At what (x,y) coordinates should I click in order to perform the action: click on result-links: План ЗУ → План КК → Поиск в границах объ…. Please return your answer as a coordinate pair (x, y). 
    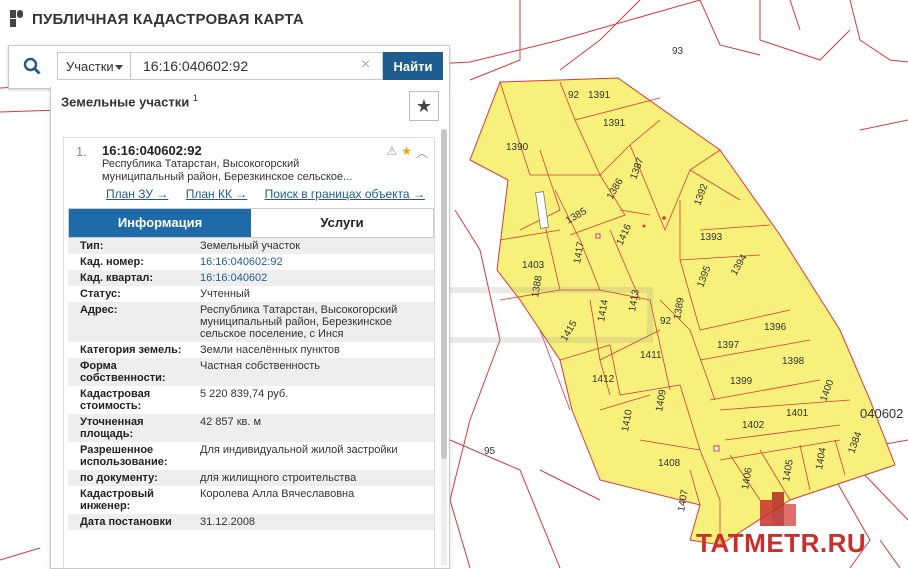
    Looking at the image, I should click on (270, 194).